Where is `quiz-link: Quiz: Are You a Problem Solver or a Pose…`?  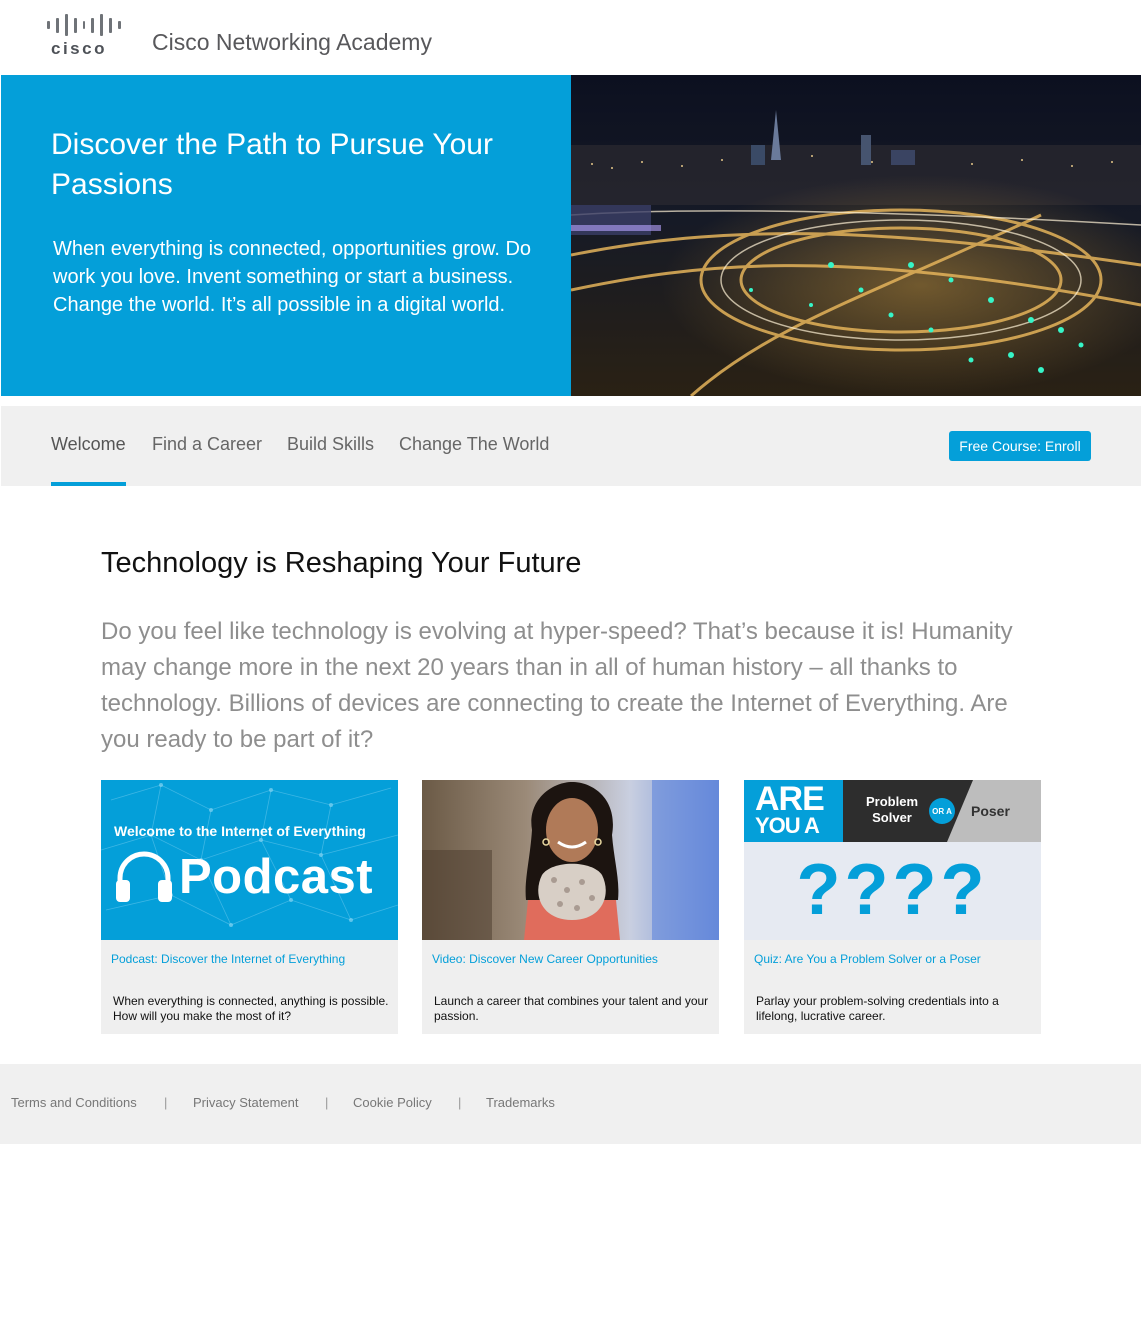
quiz-link: Quiz: Are You a Problem Solver or a Pose… is located at coordinates (894, 959).